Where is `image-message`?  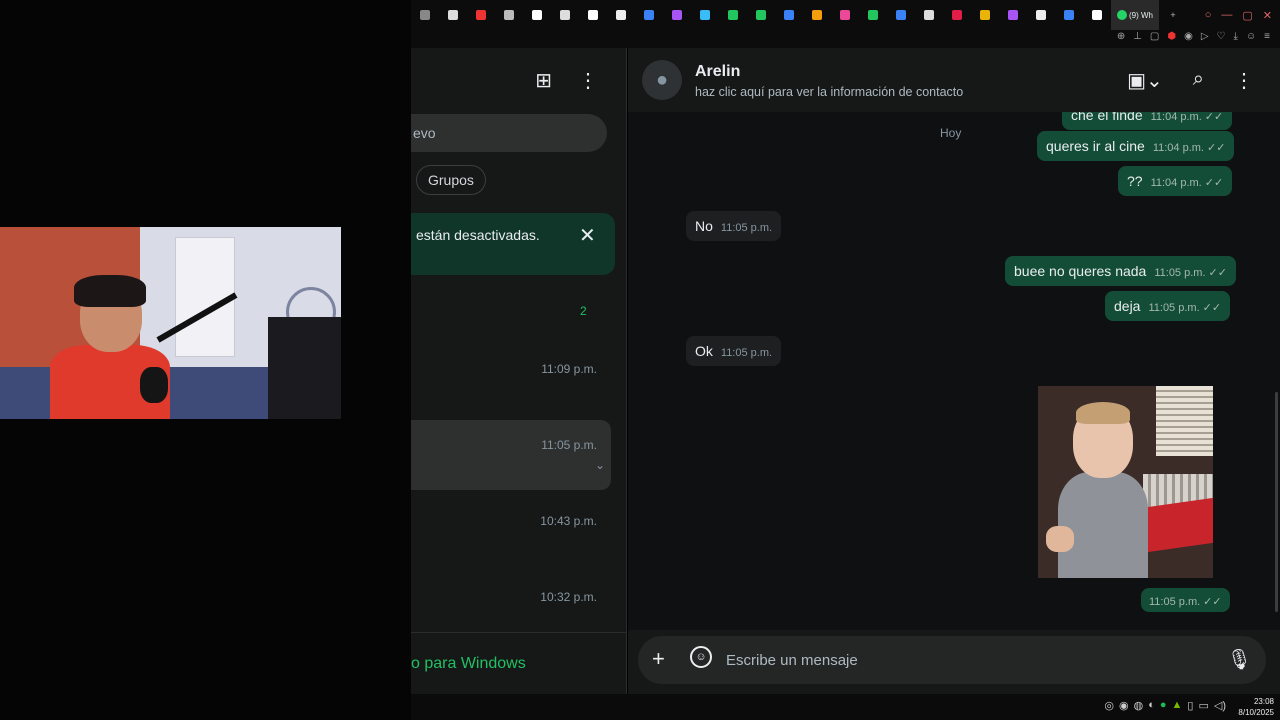
image-message is located at coordinates (1125, 482).